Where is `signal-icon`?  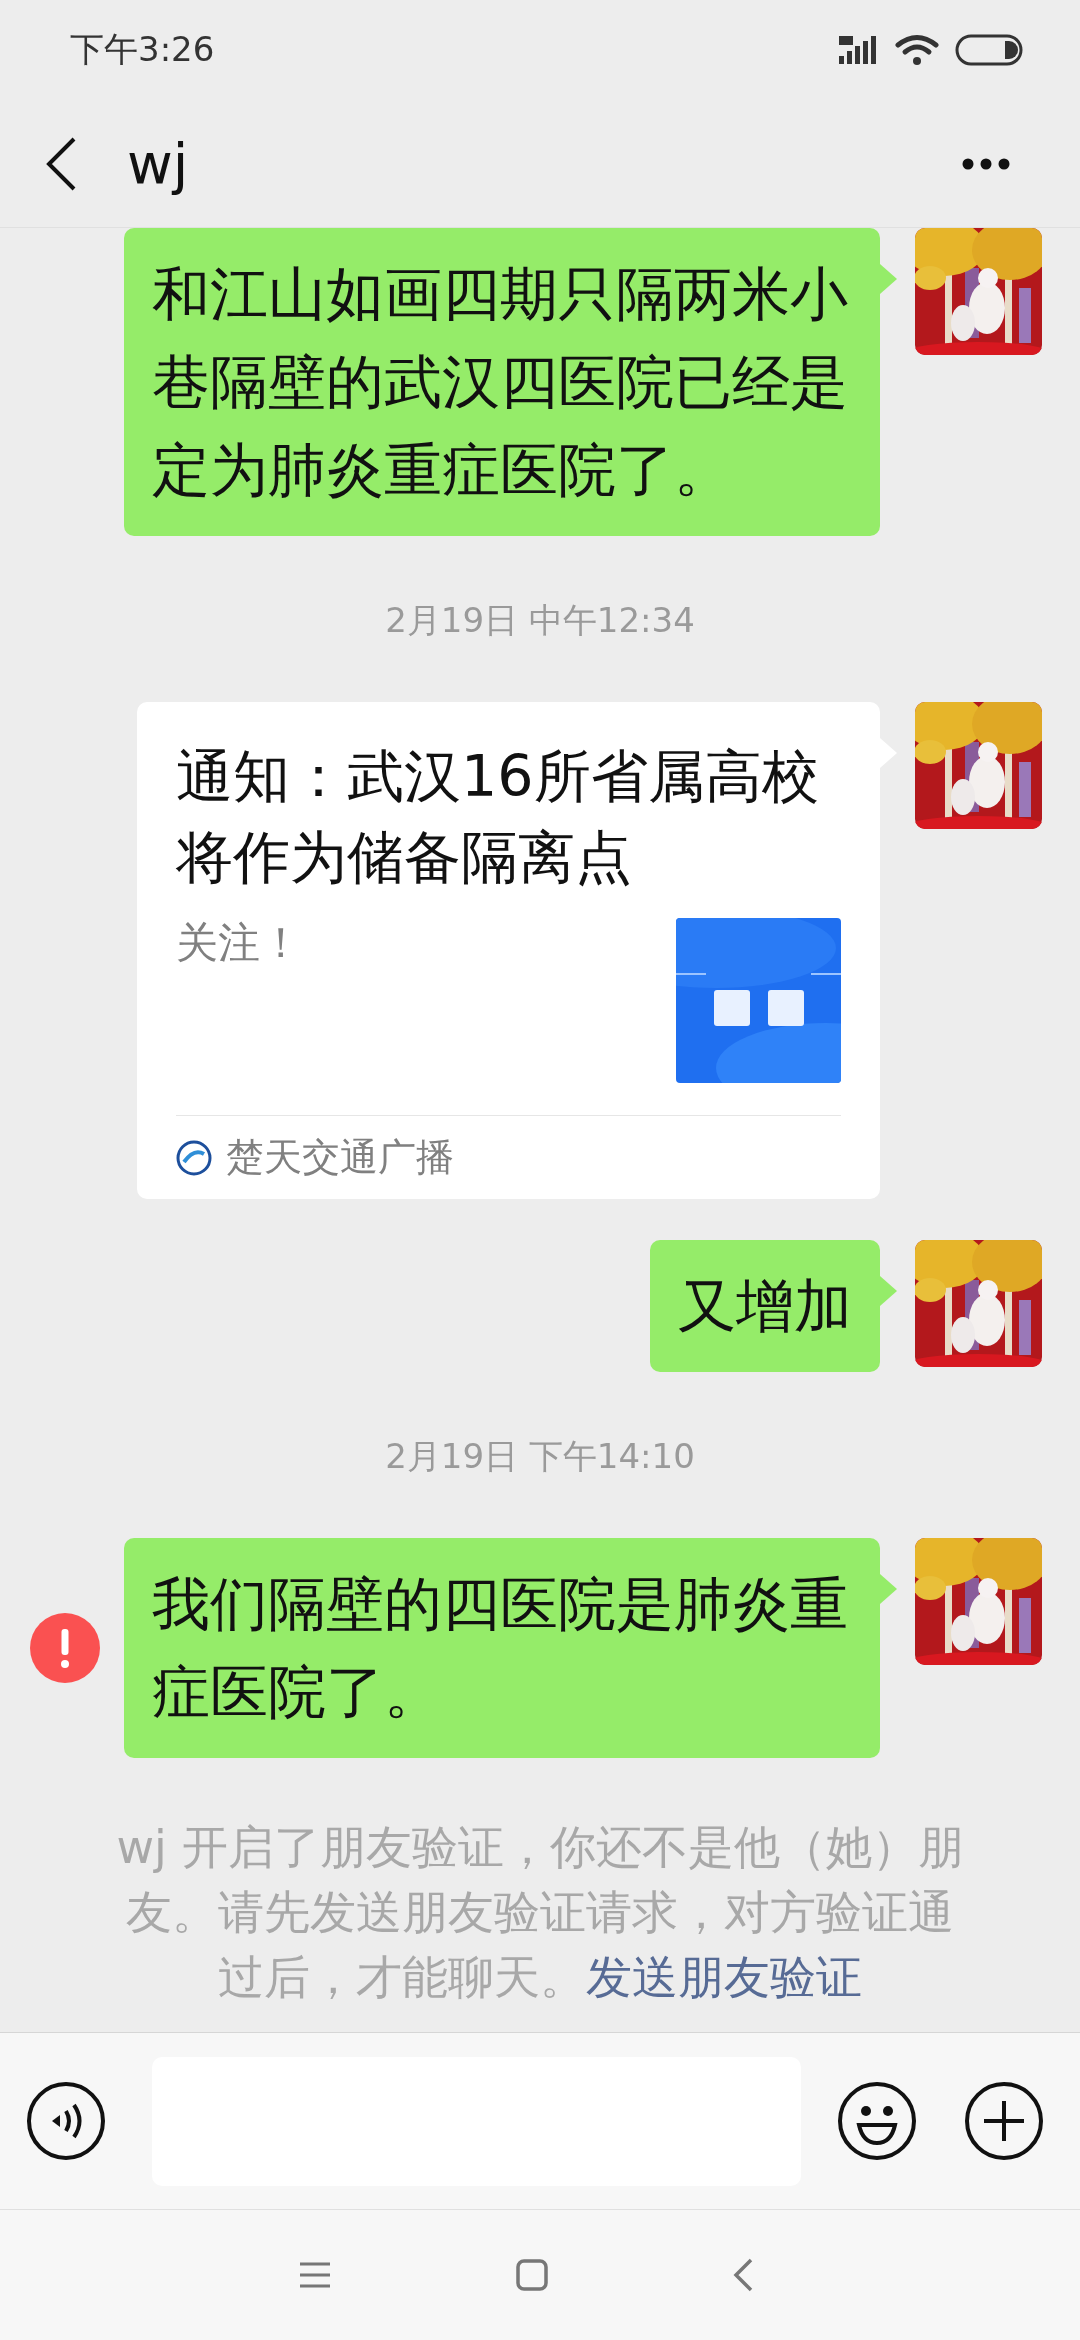
signal-icon is located at coordinates (858, 50).